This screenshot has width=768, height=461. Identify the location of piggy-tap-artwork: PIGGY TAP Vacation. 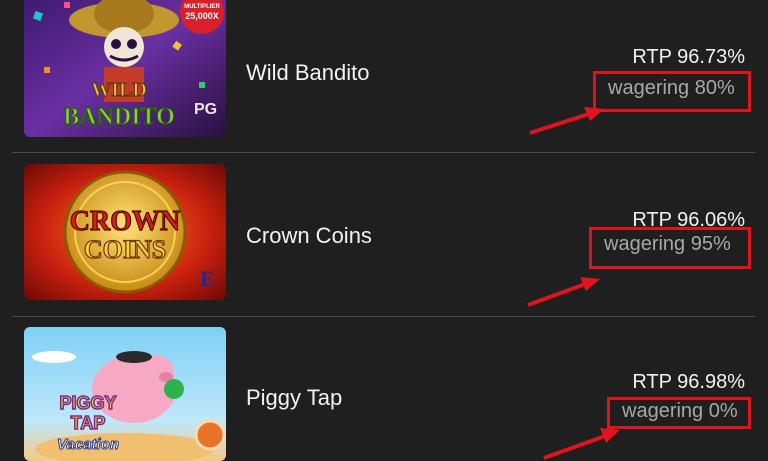
(125, 394).